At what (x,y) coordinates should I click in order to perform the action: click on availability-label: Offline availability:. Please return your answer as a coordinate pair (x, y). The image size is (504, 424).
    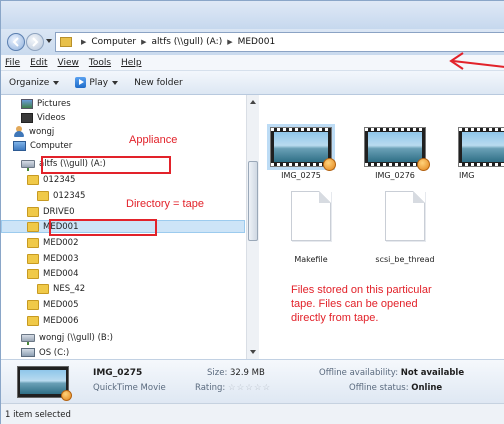
    Looking at the image, I should click on (359, 373).